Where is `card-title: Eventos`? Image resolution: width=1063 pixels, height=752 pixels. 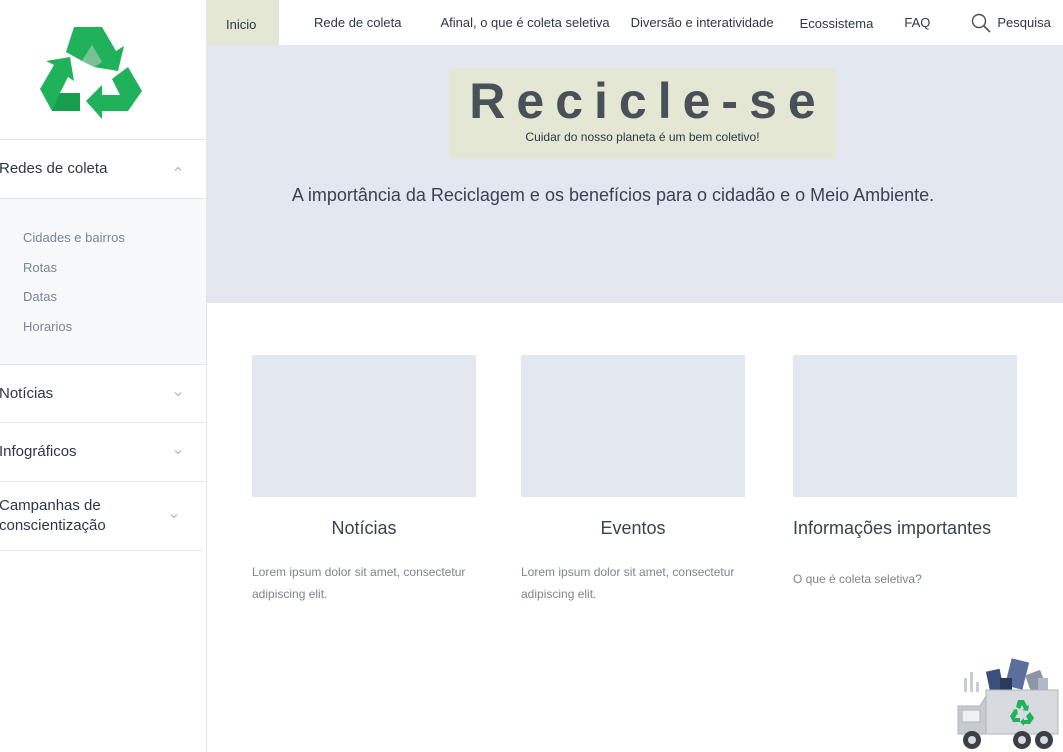 card-title: Eventos is located at coordinates (633, 528).